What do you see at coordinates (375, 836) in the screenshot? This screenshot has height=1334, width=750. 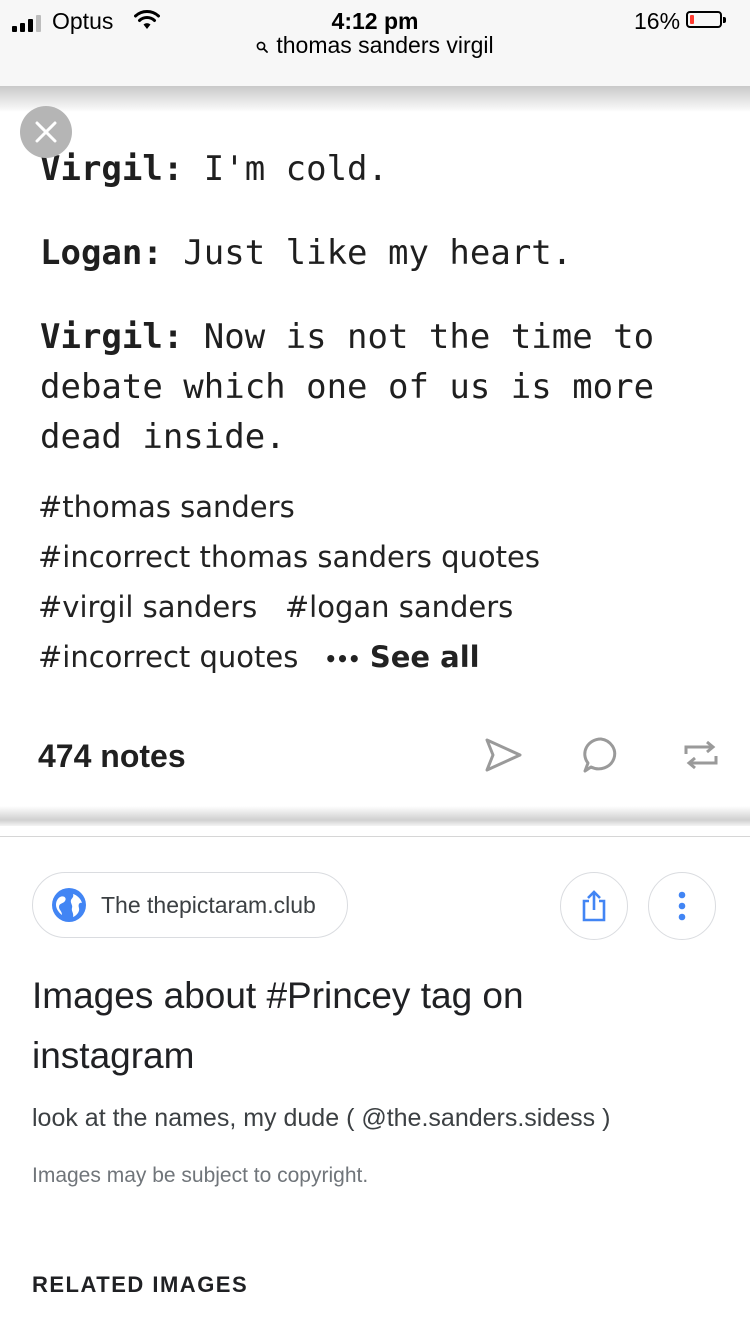 I see `divider` at bounding box center [375, 836].